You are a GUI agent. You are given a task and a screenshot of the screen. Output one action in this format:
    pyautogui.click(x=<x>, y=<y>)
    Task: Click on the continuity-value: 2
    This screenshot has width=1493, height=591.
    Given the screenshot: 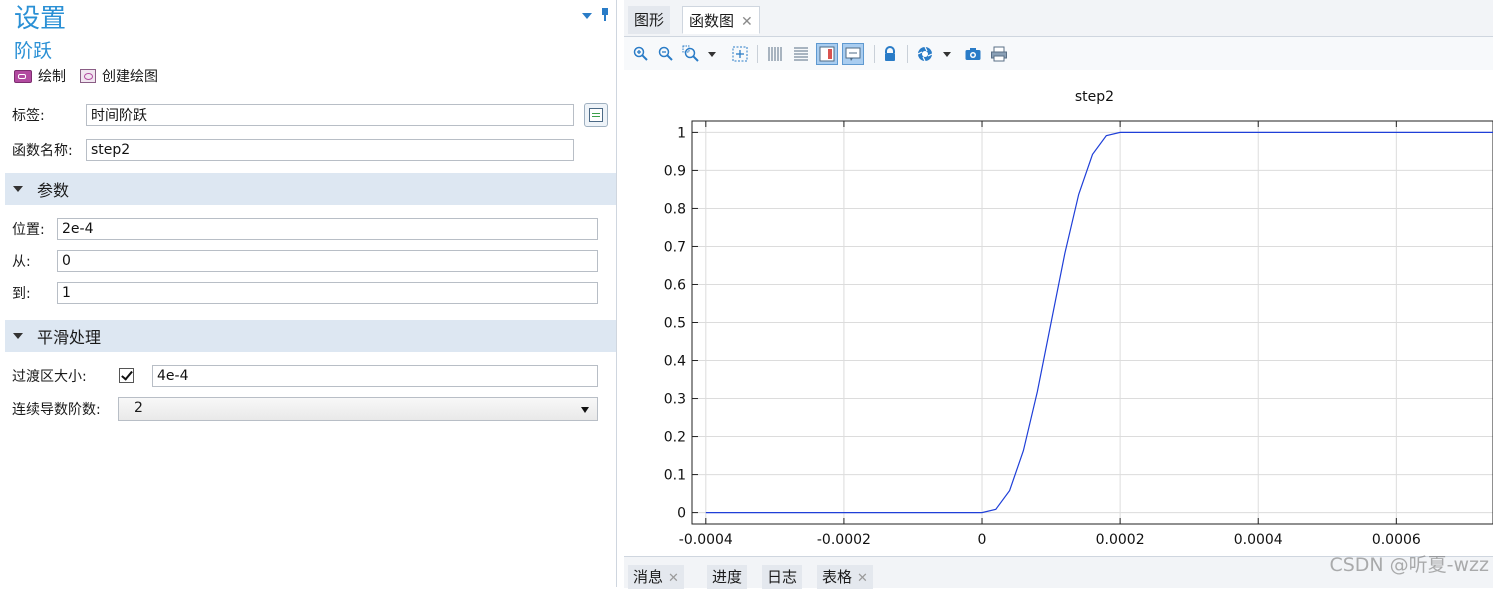 What is the action you would take?
    pyautogui.click(x=138, y=408)
    